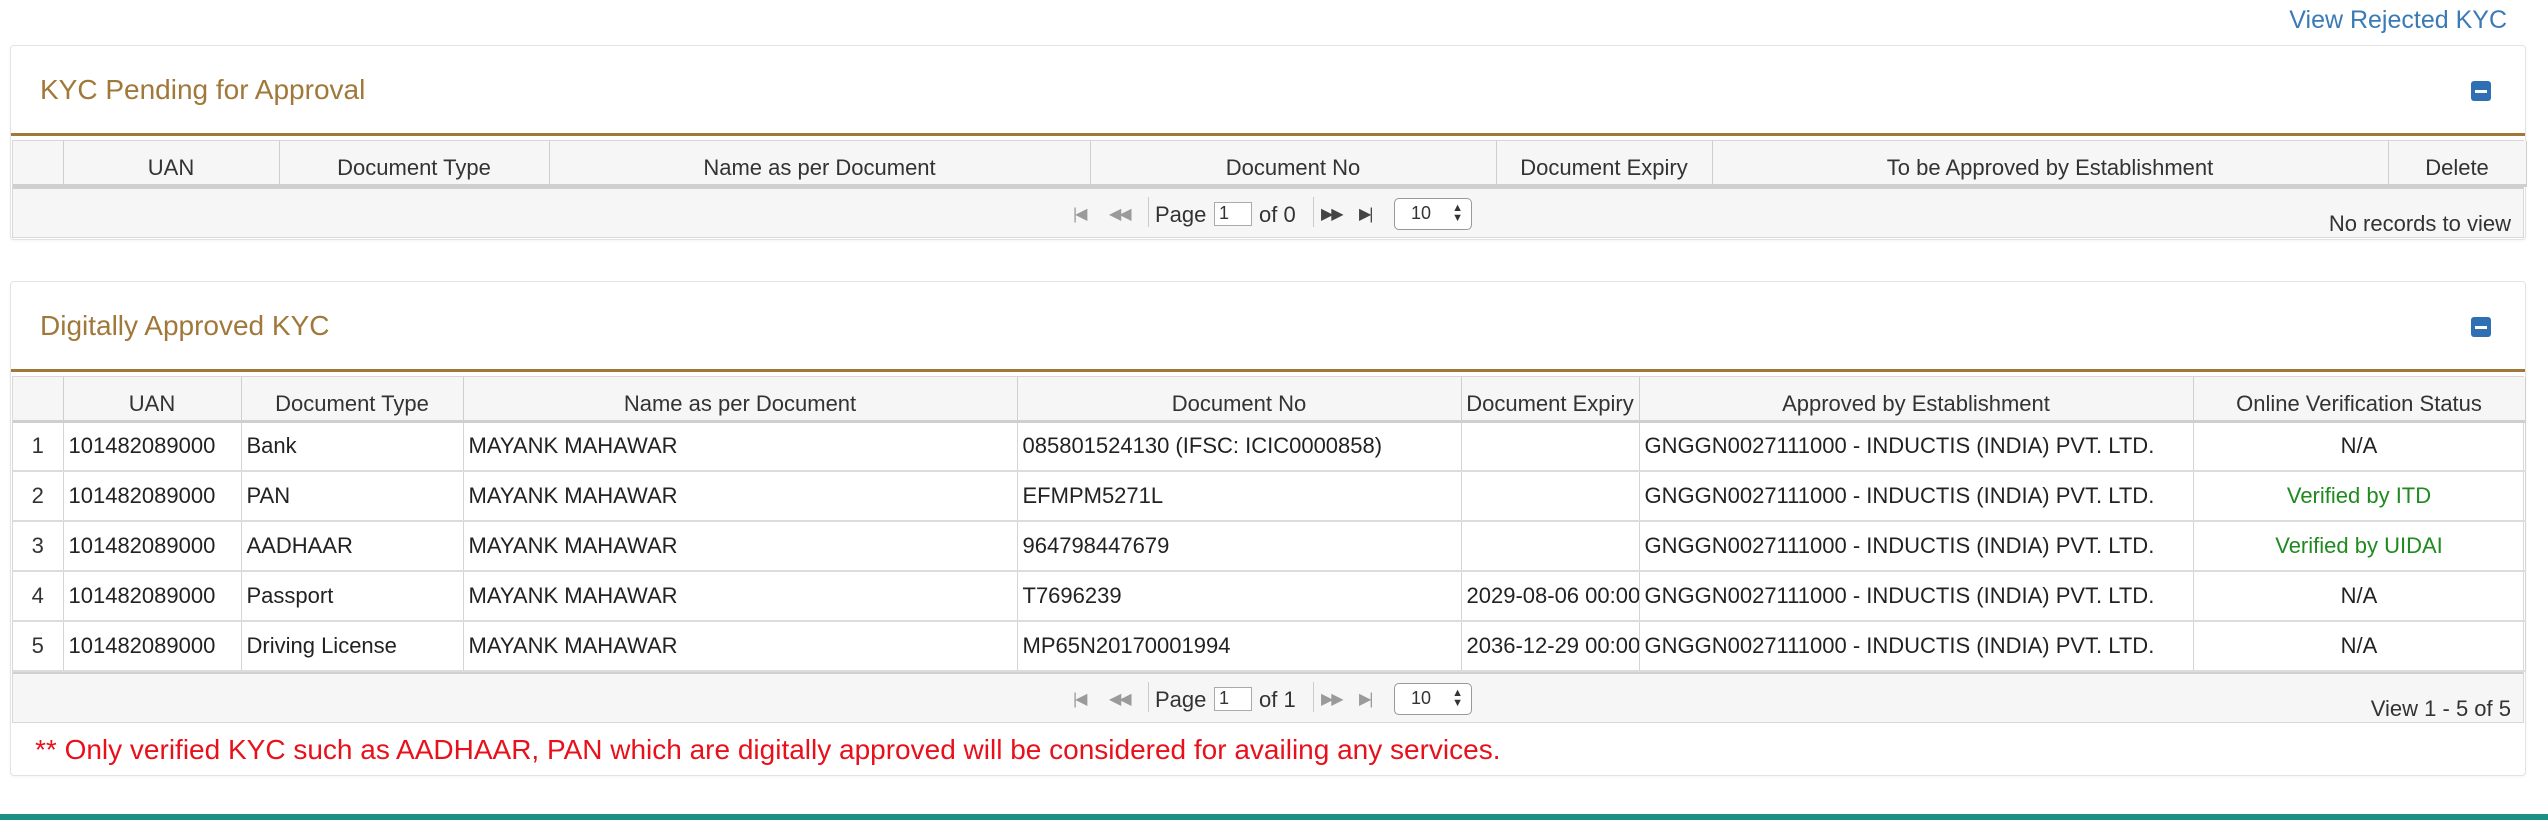 This screenshot has height=820, width=2548. What do you see at coordinates (1550, 596) in the screenshot?
I see `document-expiry-cell: 2029-08-06 00:00` at bounding box center [1550, 596].